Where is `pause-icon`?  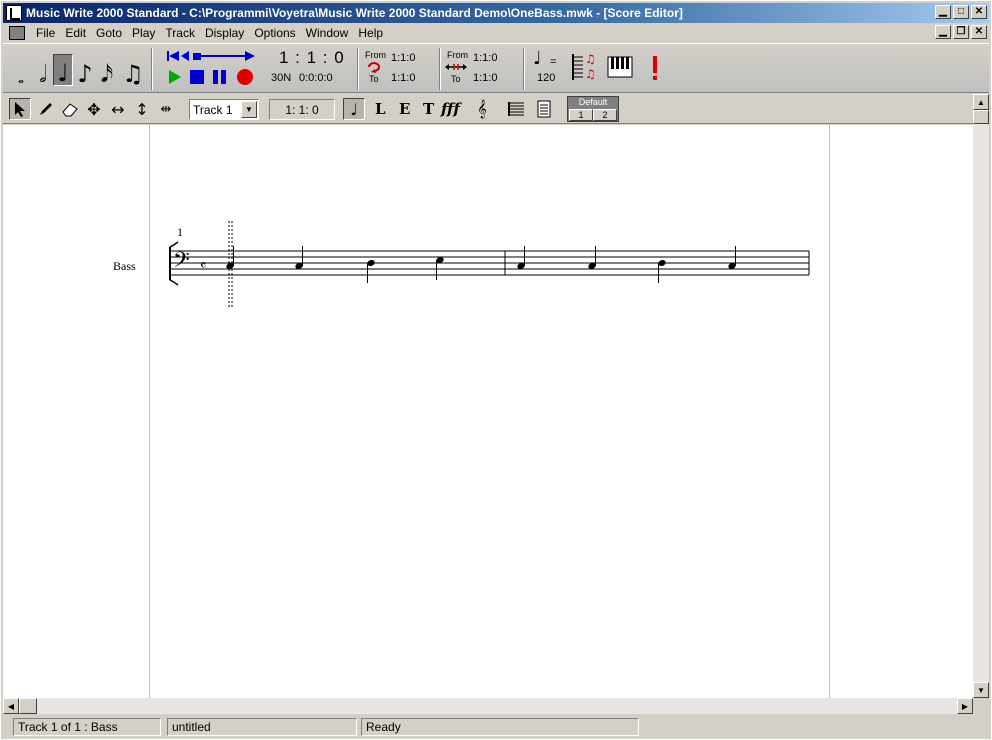 pause-icon is located at coordinates (215, 77).